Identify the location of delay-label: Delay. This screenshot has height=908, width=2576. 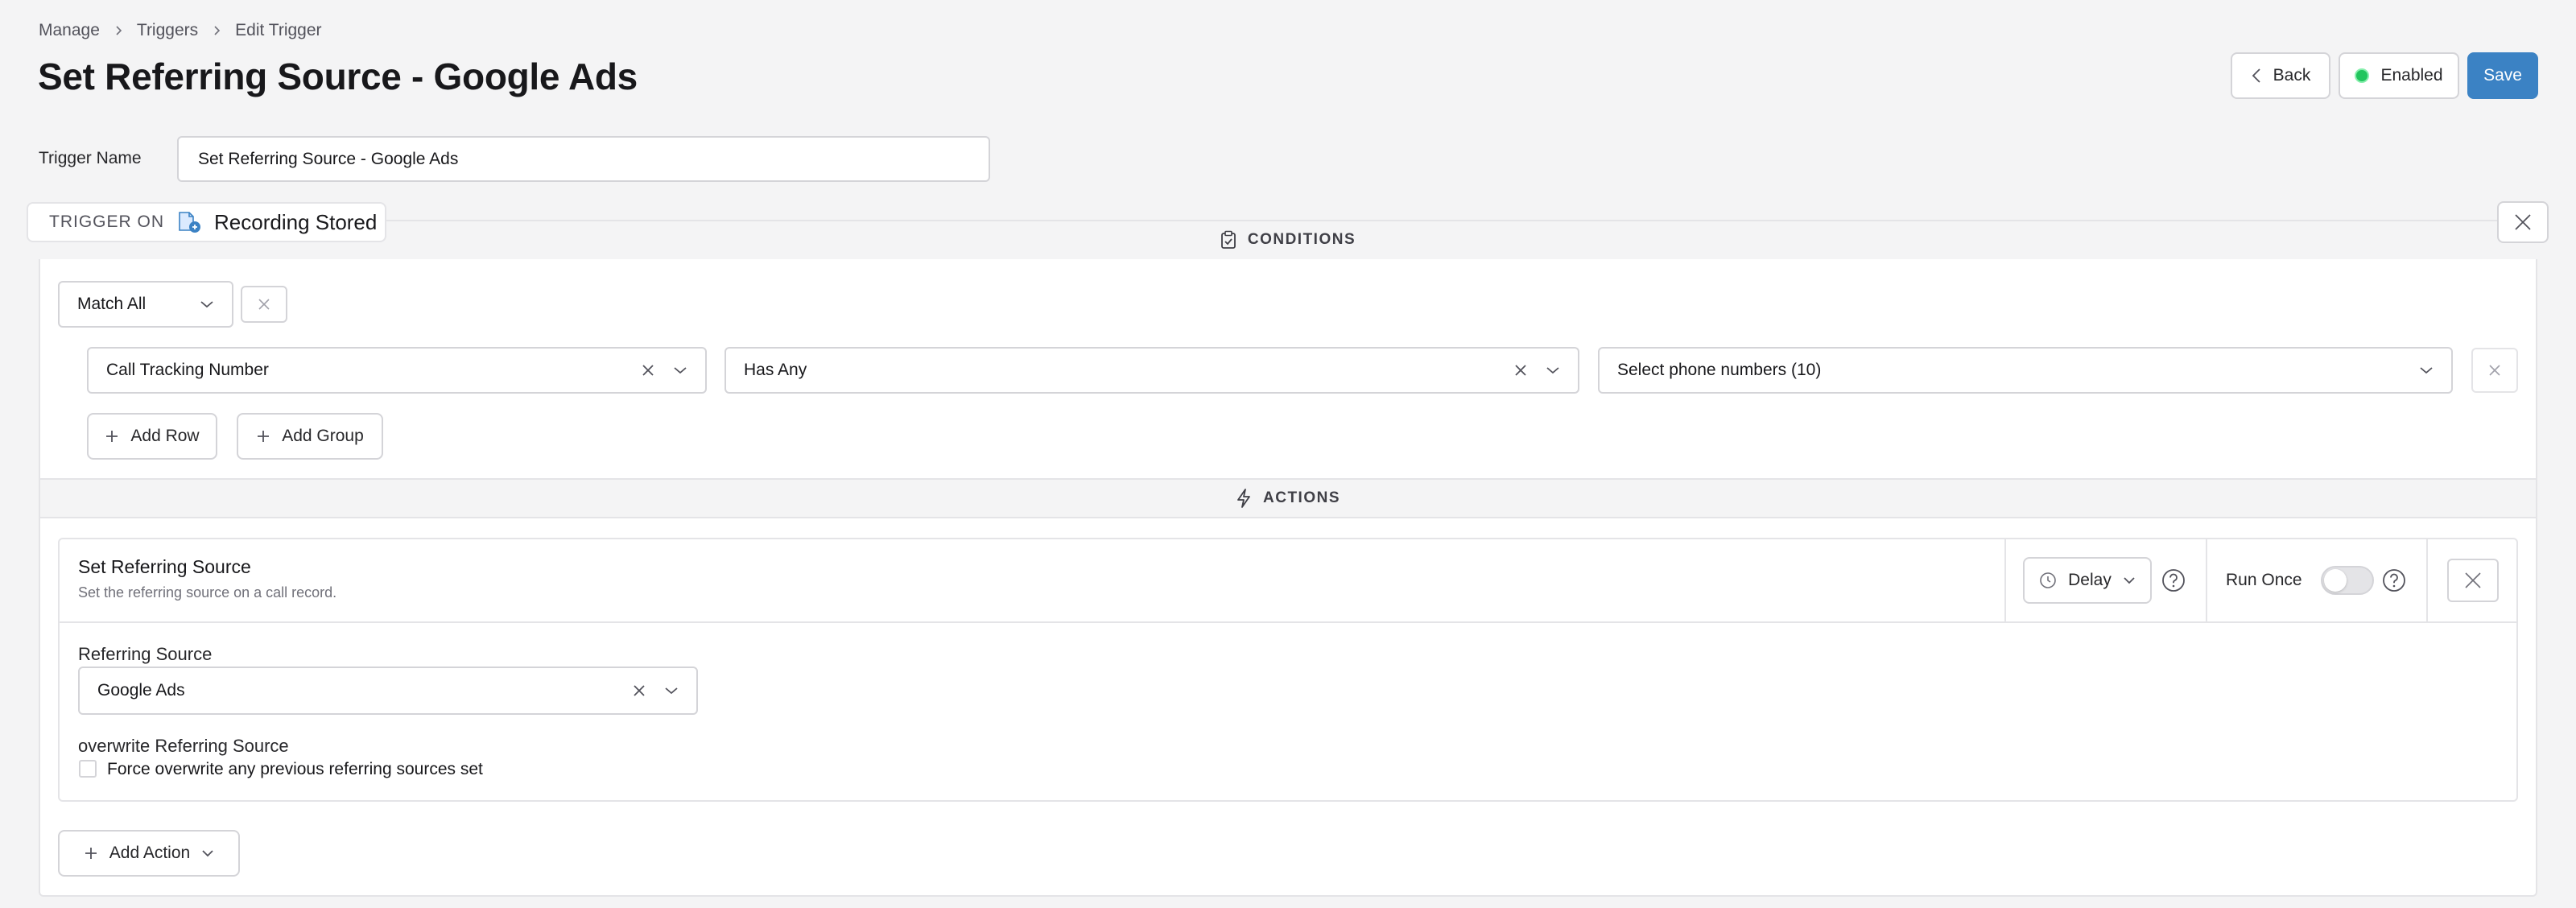
(2090, 580).